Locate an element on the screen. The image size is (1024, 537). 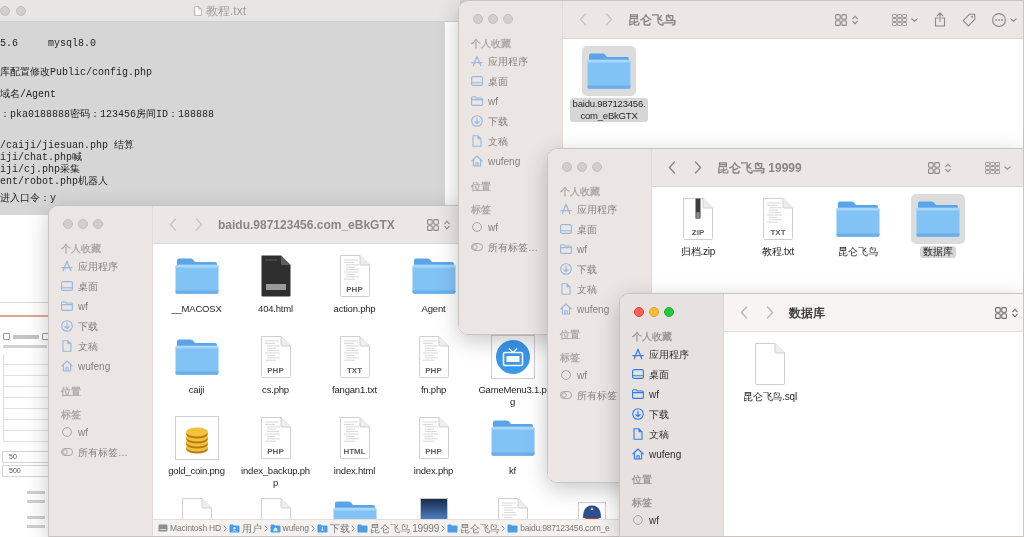
figure-thumbnail-icon is located at coordinates (591, 510).